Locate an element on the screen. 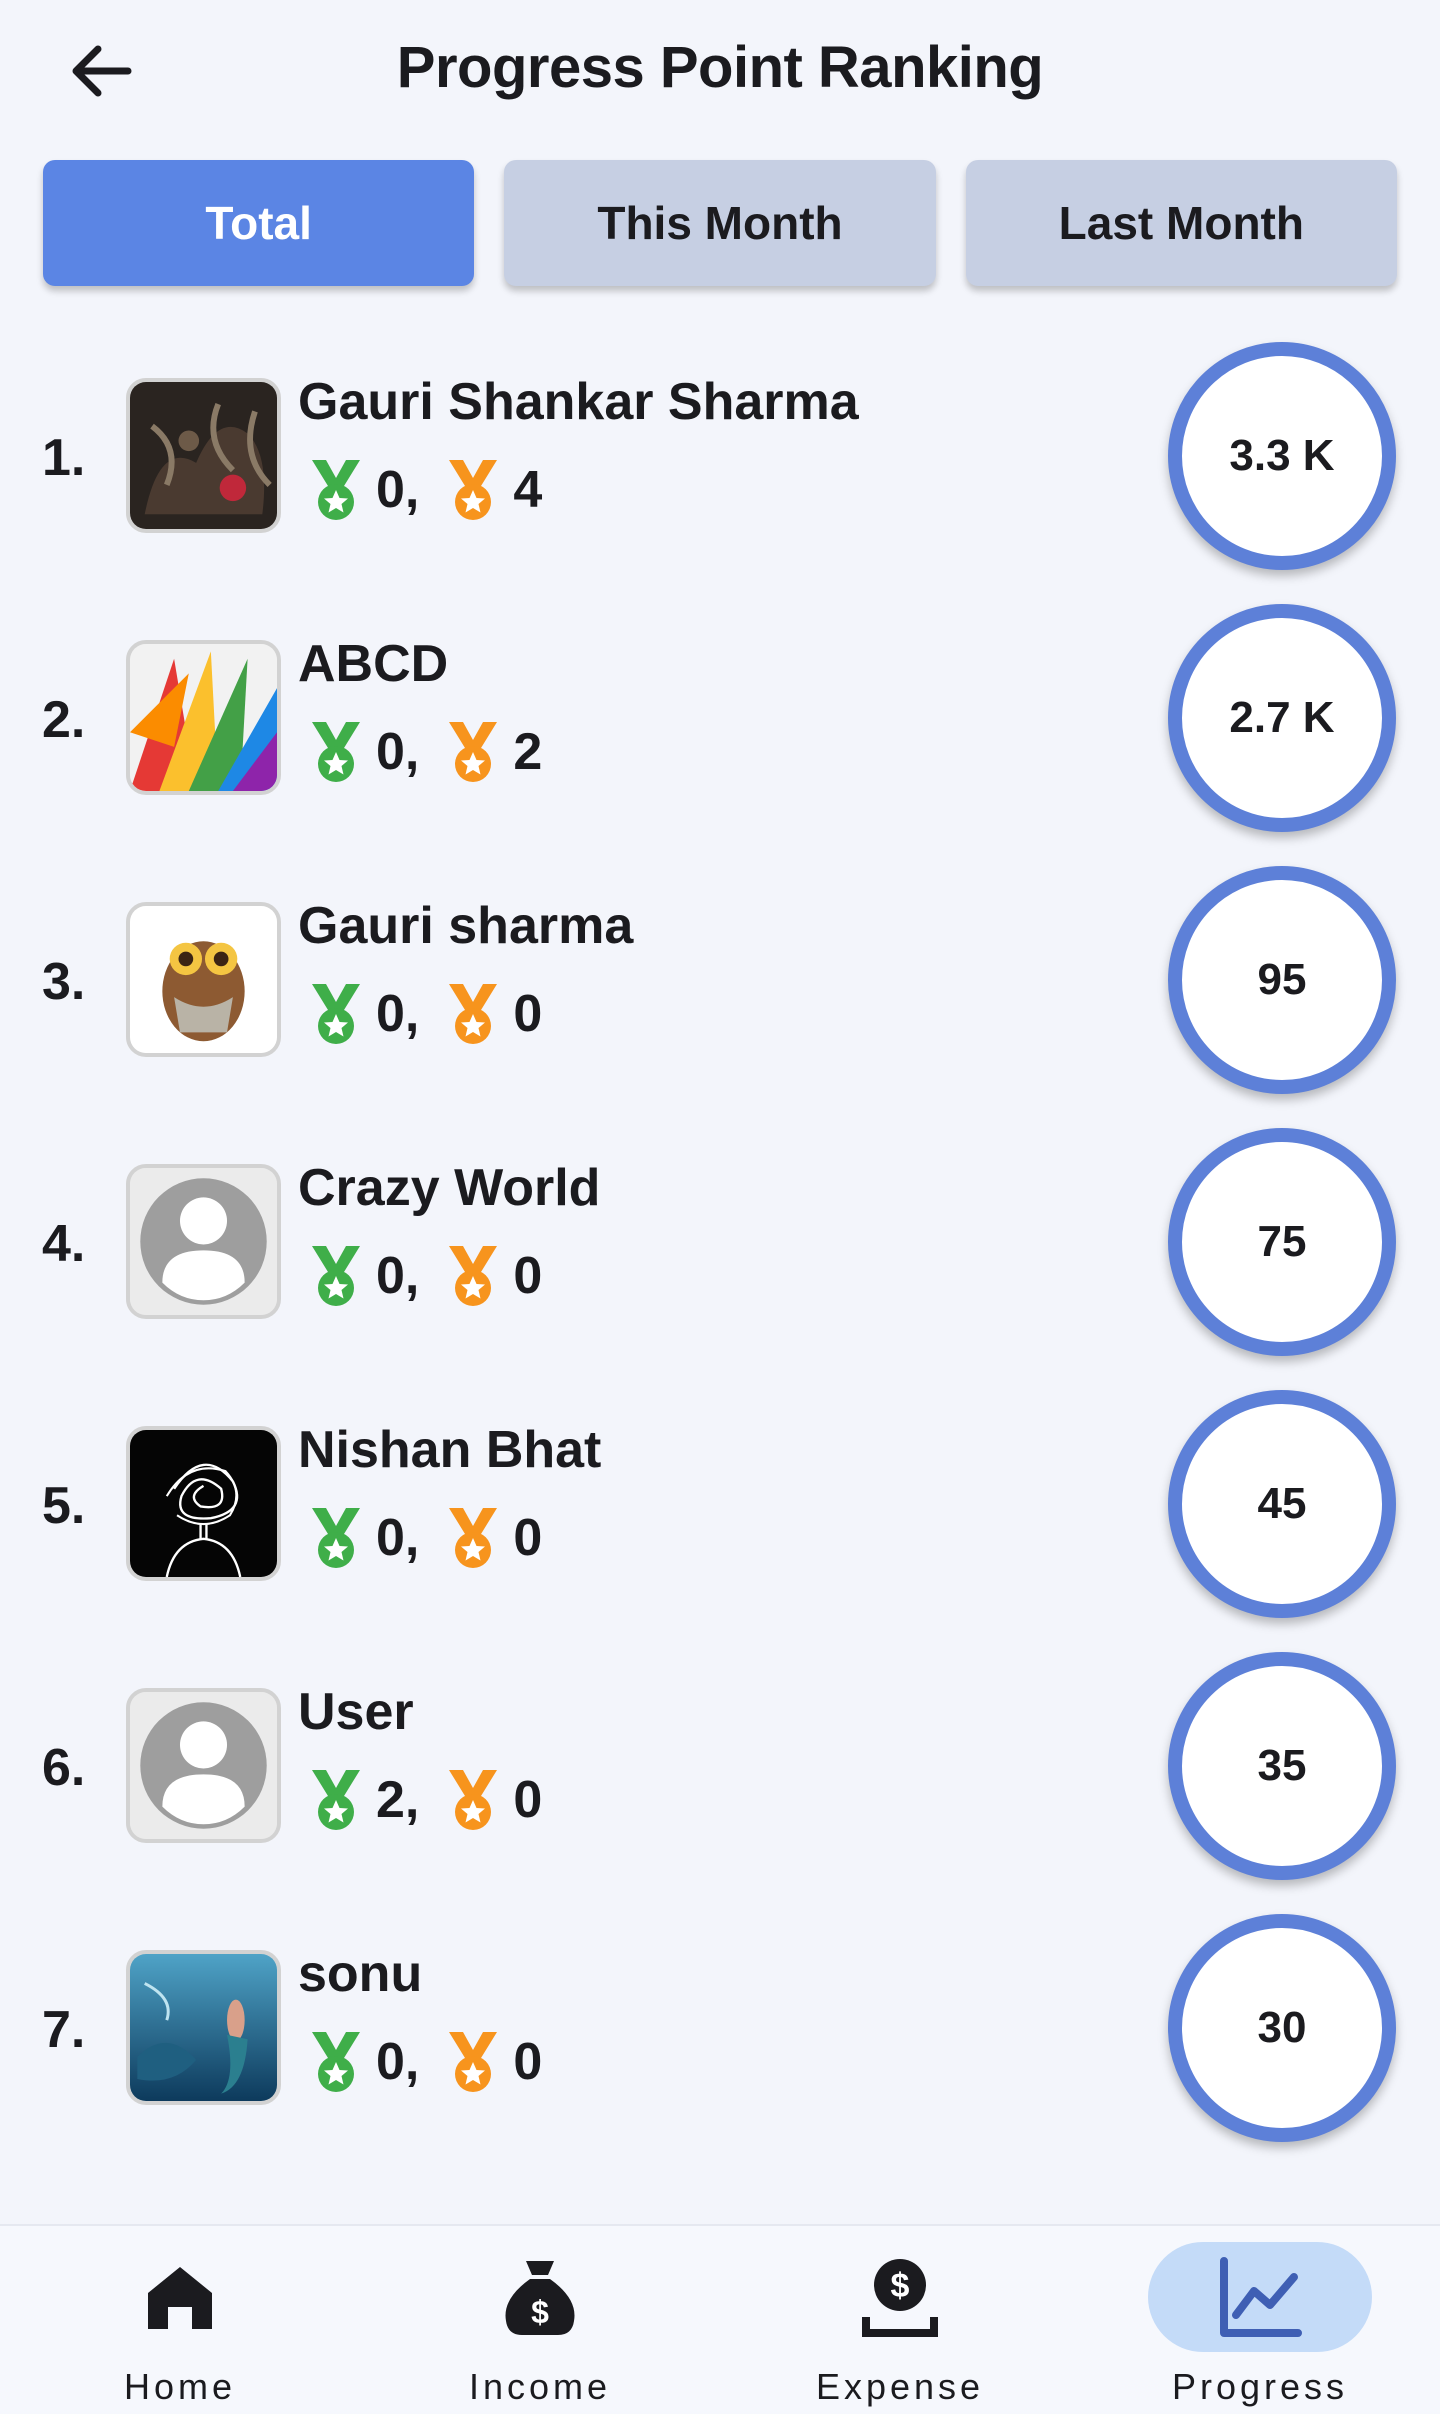 Image resolution: width=1440 pixels, height=2414 pixels. chart-line-icon is located at coordinates (1261, 2297).